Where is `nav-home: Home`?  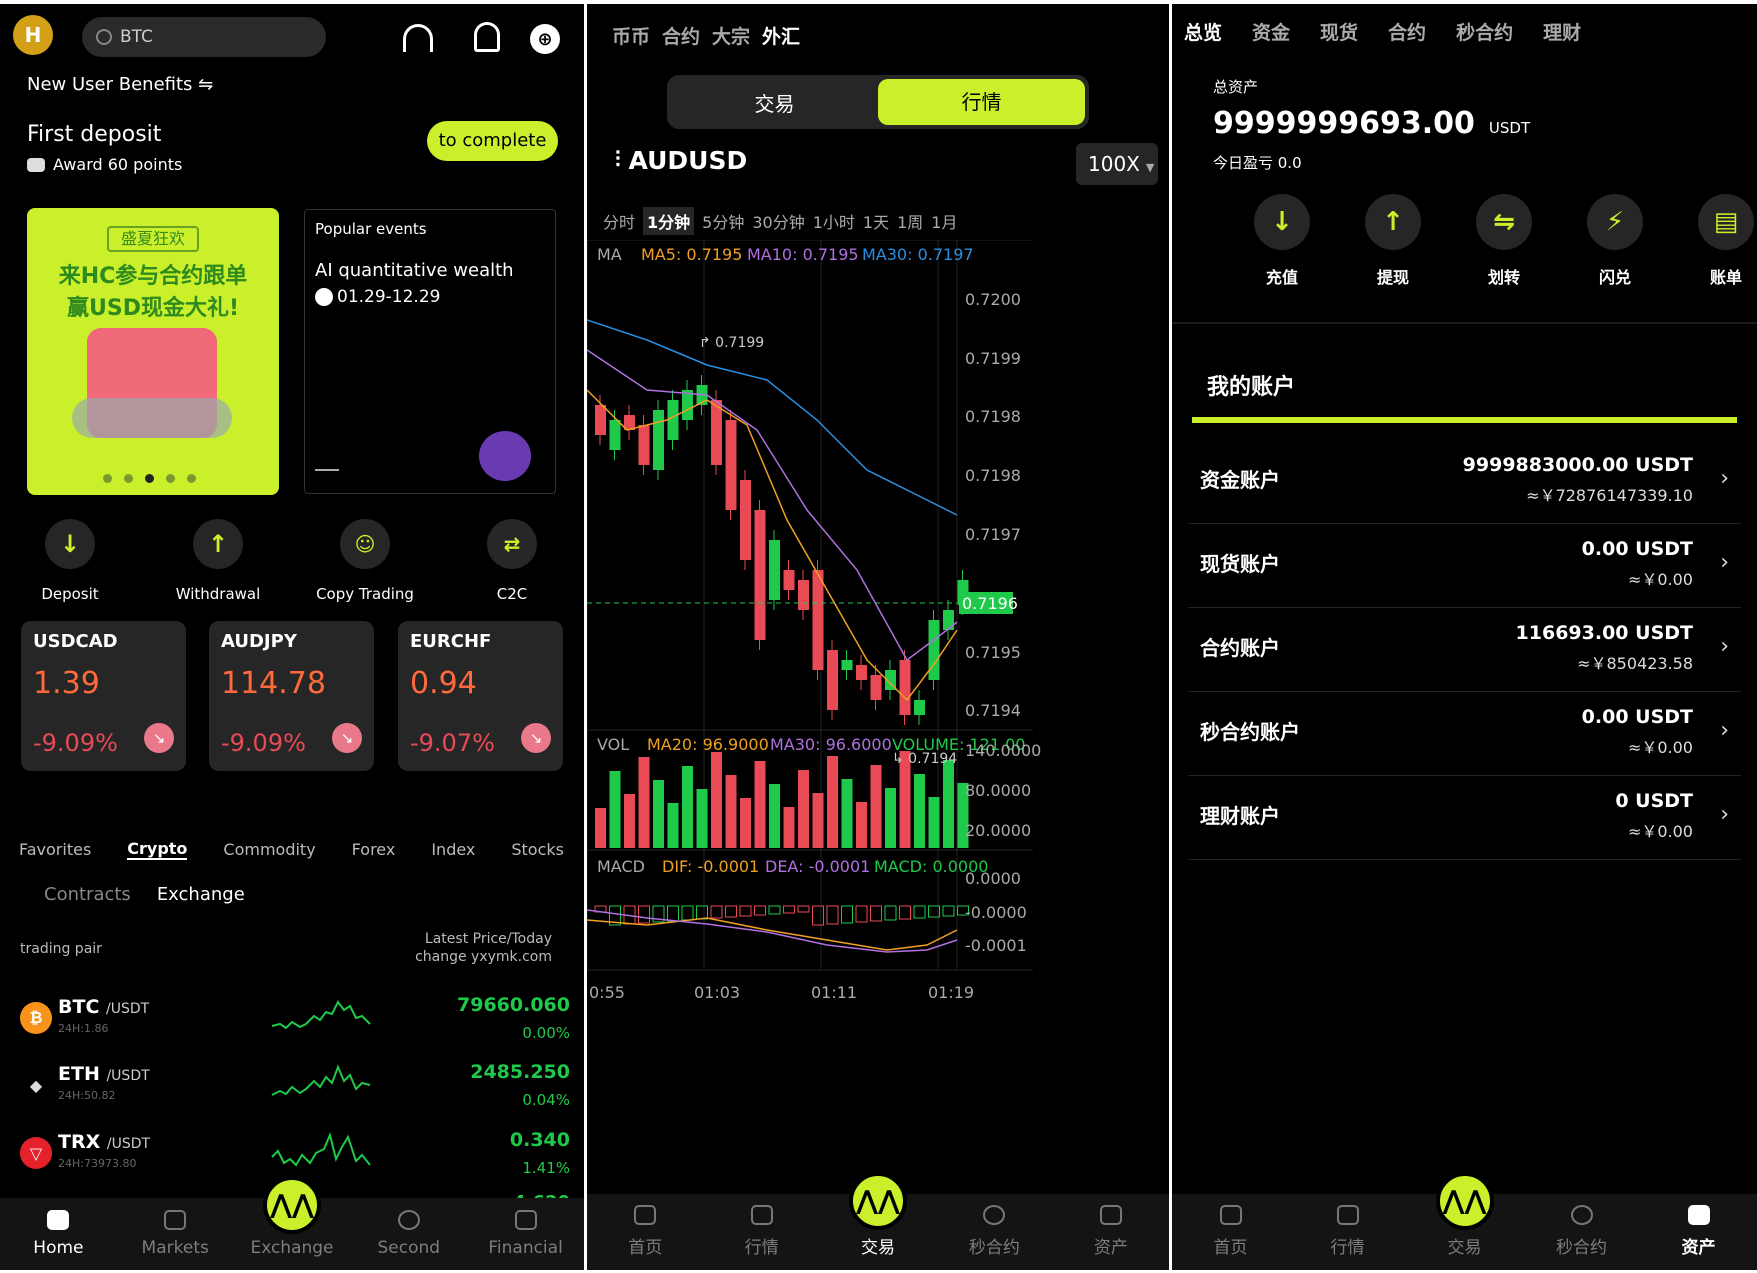
nav-home: Home is located at coordinates (58, 1234).